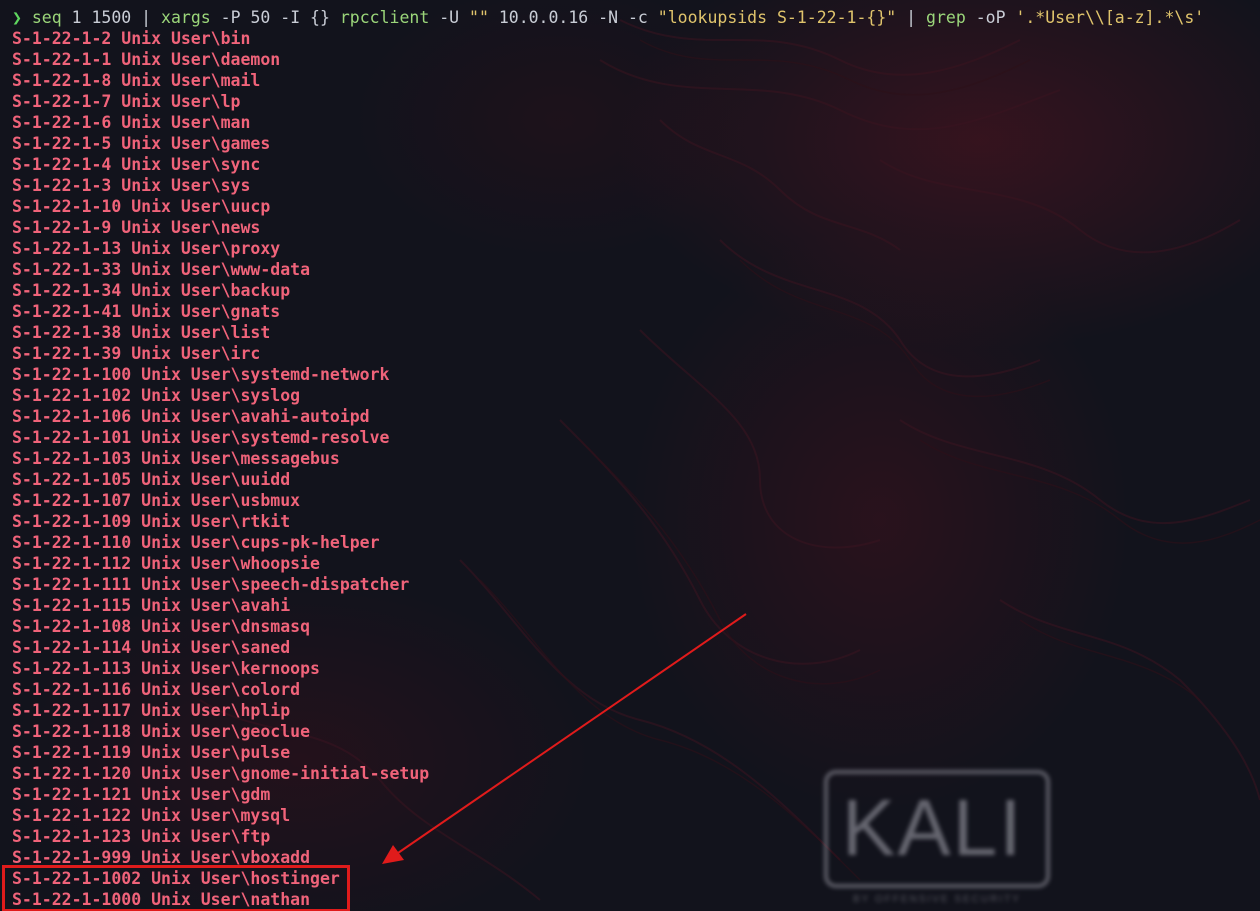 The width and height of the screenshot is (1260, 911). What do you see at coordinates (131, 38) in the screenshot?
I see `output-line: S-1-22-1-2 Unix User\bin` at bounding box center [131, 38].